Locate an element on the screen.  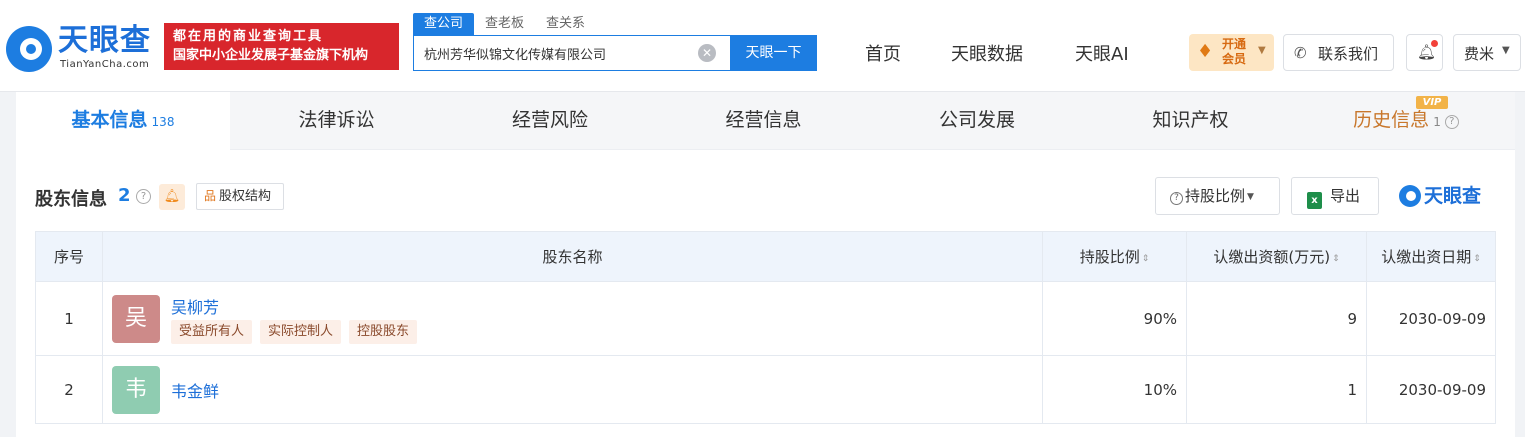
subscribed-amount: 9 is located at coordinates (1276, 318).